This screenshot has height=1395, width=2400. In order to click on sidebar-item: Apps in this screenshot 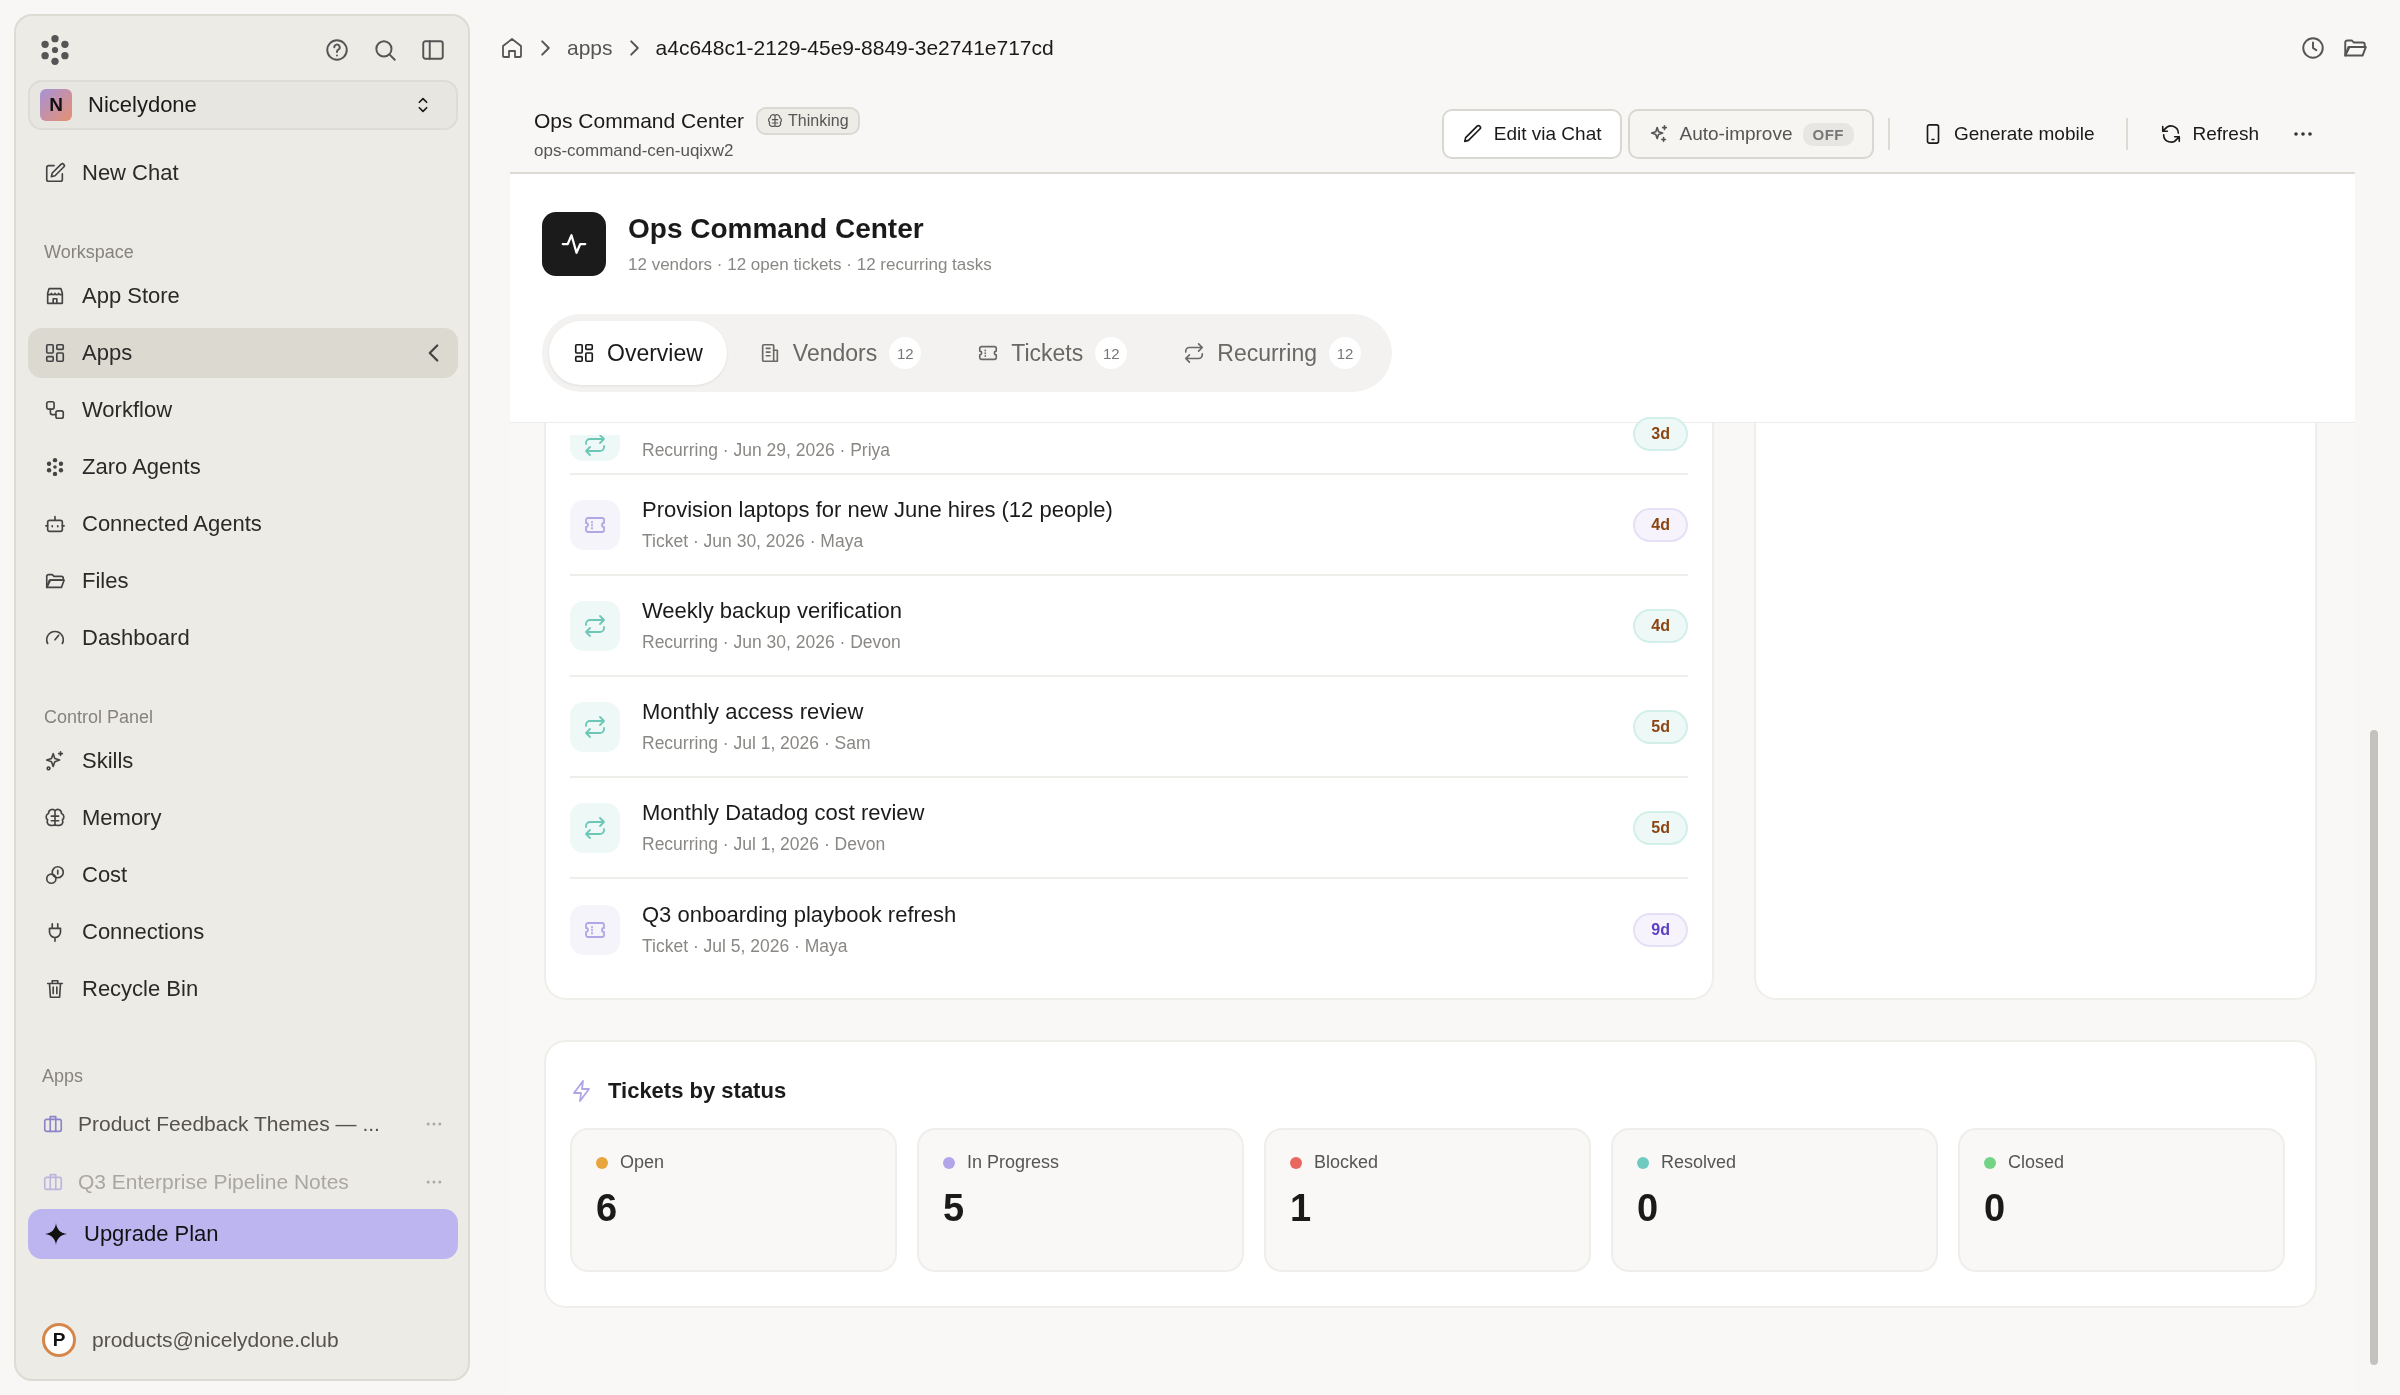, I will do `click(243, 353)`.